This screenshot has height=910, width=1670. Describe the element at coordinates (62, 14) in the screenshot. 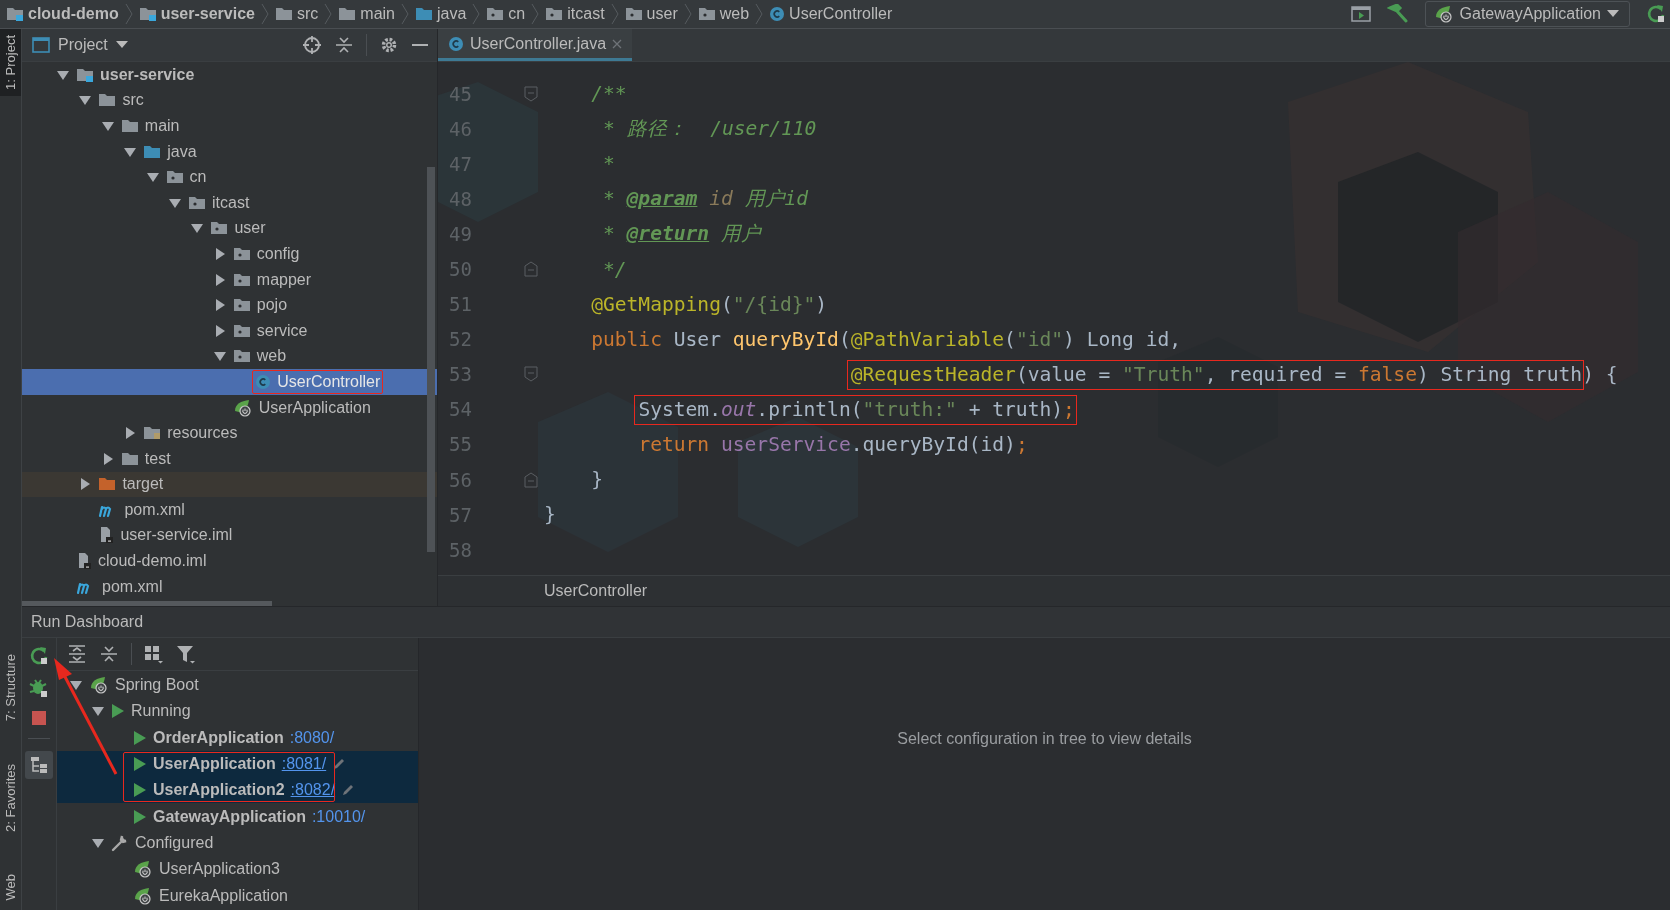

I see `breadcrumb-item: cloud-demo` at that location.